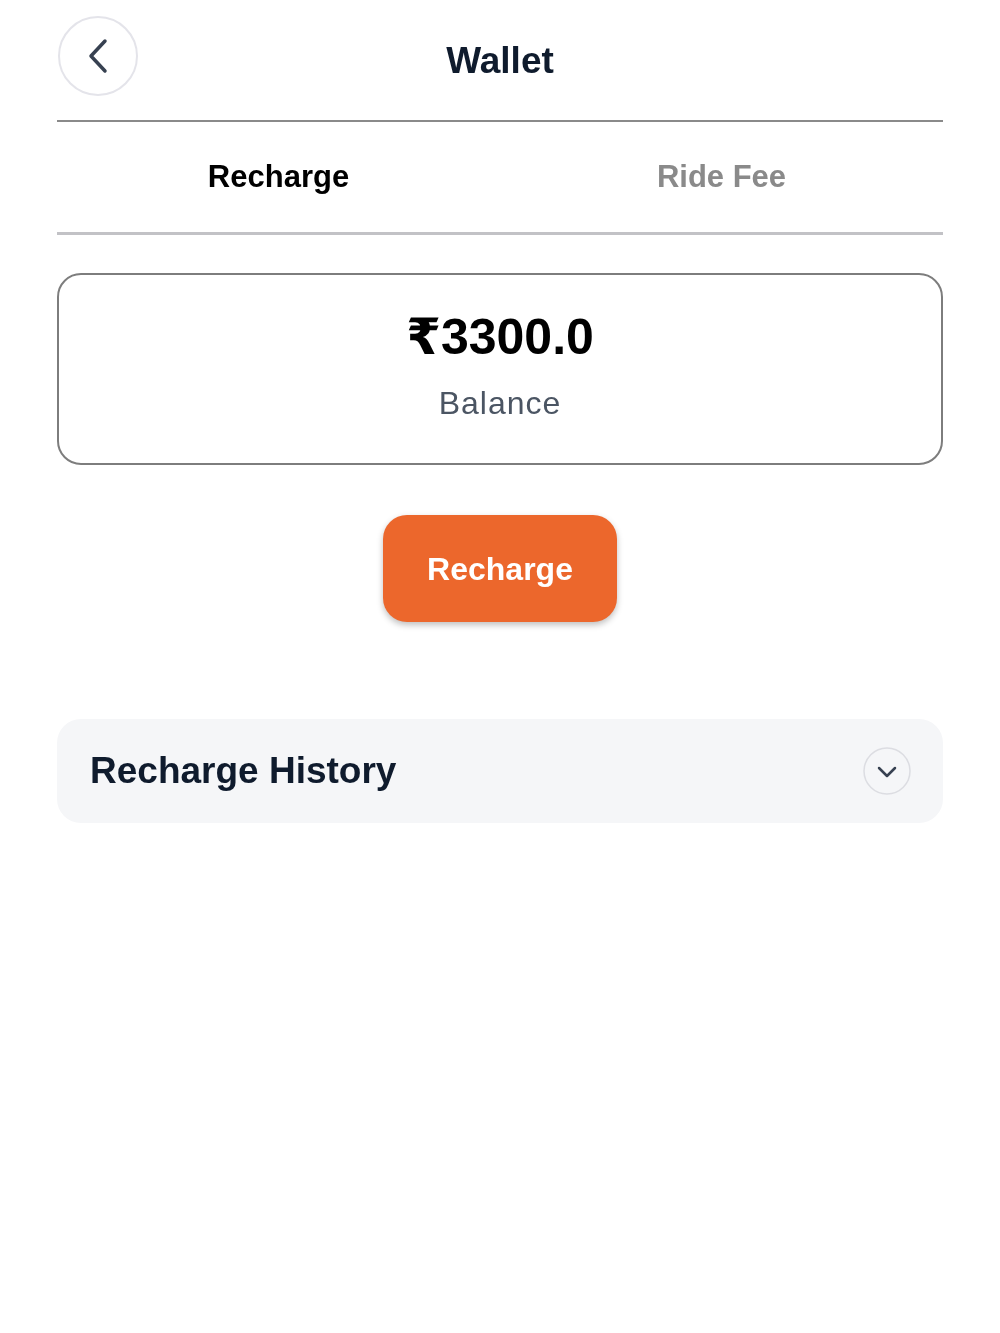 The height and width of the screenshot is (1333, 1000). What do you see at coordinates (500, 60) in the screenshot?
I see `page-title: Wallet` at bounding box center [500, 60].